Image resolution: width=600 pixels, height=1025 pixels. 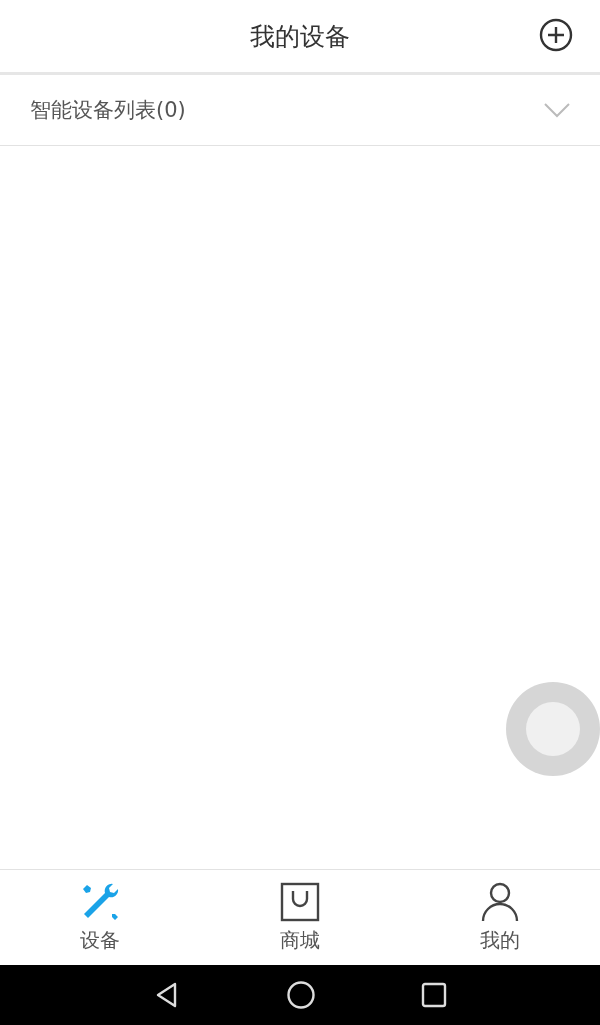 What do you see at coordinates (500, 902) in the screenshot?
I see `person-icon` at bounding box center [500, 902].